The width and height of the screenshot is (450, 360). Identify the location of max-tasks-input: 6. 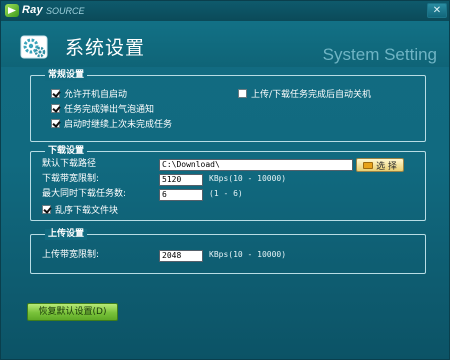
(181, 195).